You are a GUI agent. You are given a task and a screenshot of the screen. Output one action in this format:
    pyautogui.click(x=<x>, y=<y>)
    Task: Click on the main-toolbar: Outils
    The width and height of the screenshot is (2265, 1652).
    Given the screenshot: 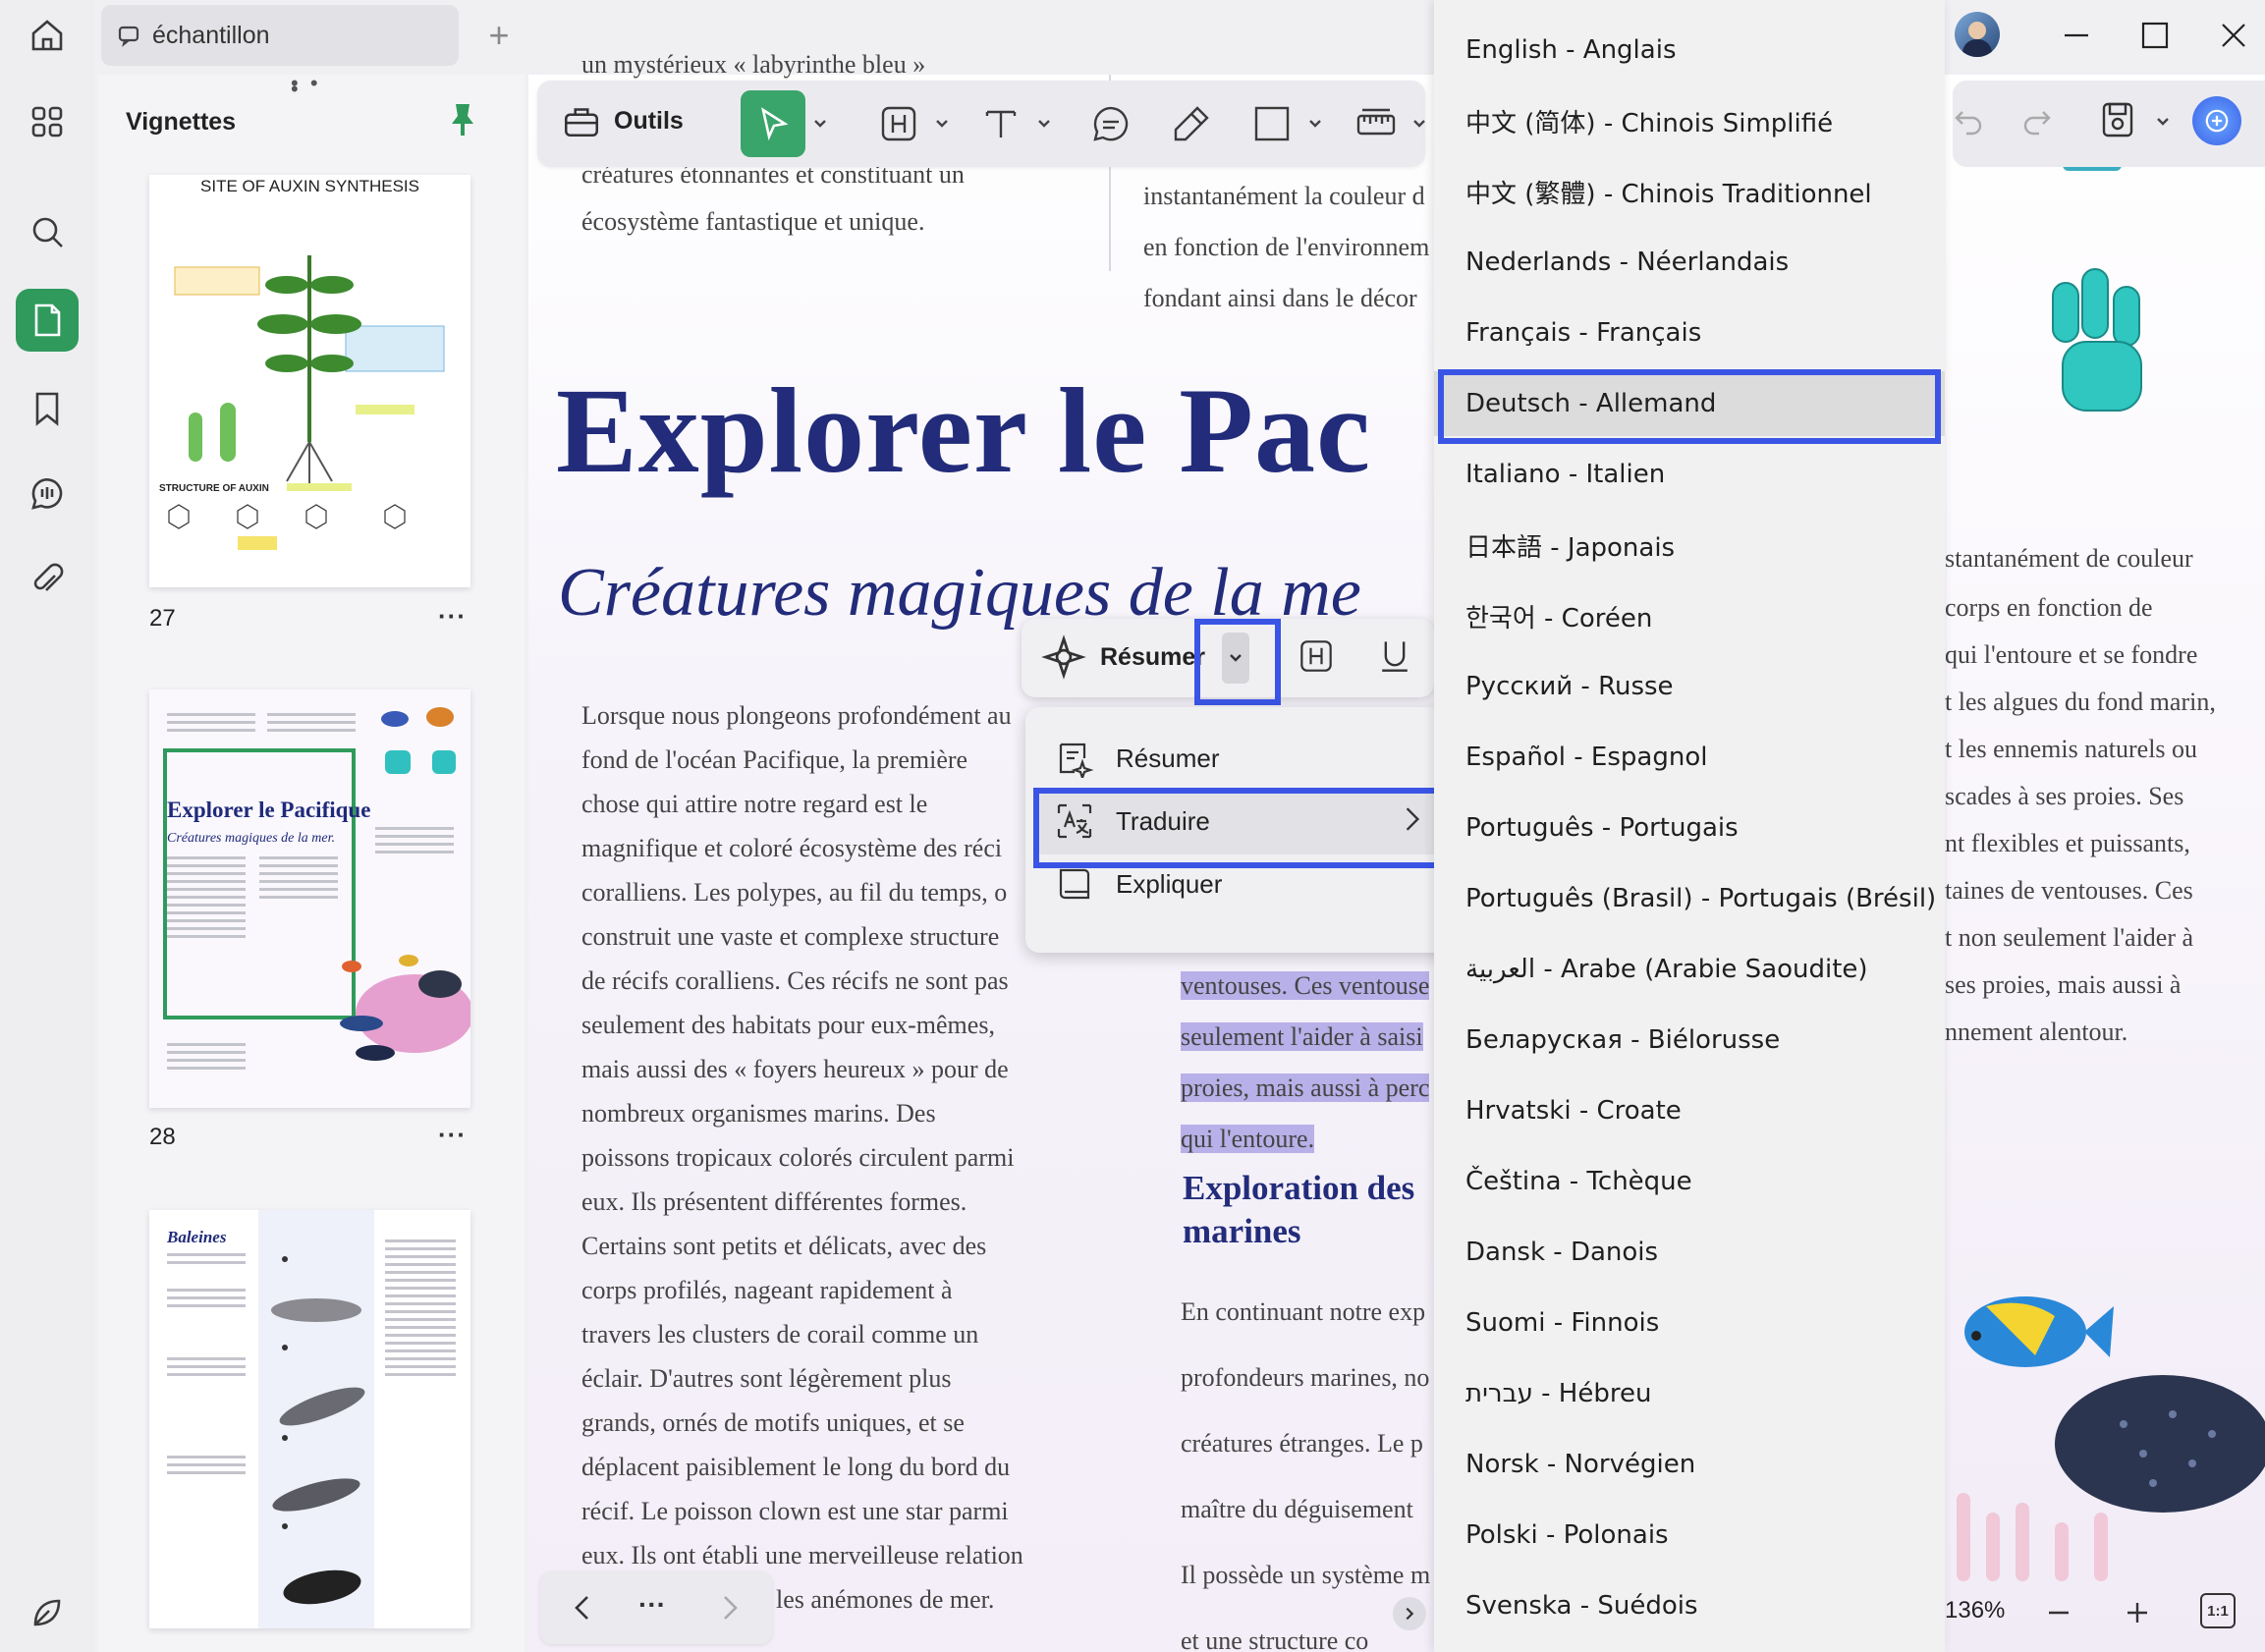 What is the action you would take?
    pyautogui.click(x=981, y=124)
    